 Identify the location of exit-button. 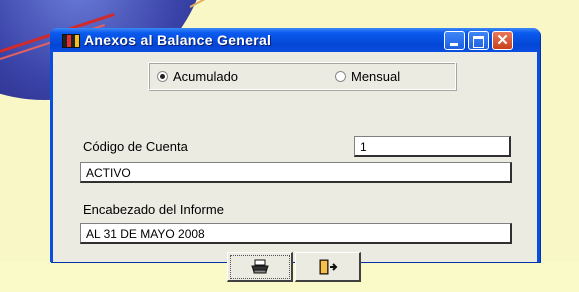
(328, 267).